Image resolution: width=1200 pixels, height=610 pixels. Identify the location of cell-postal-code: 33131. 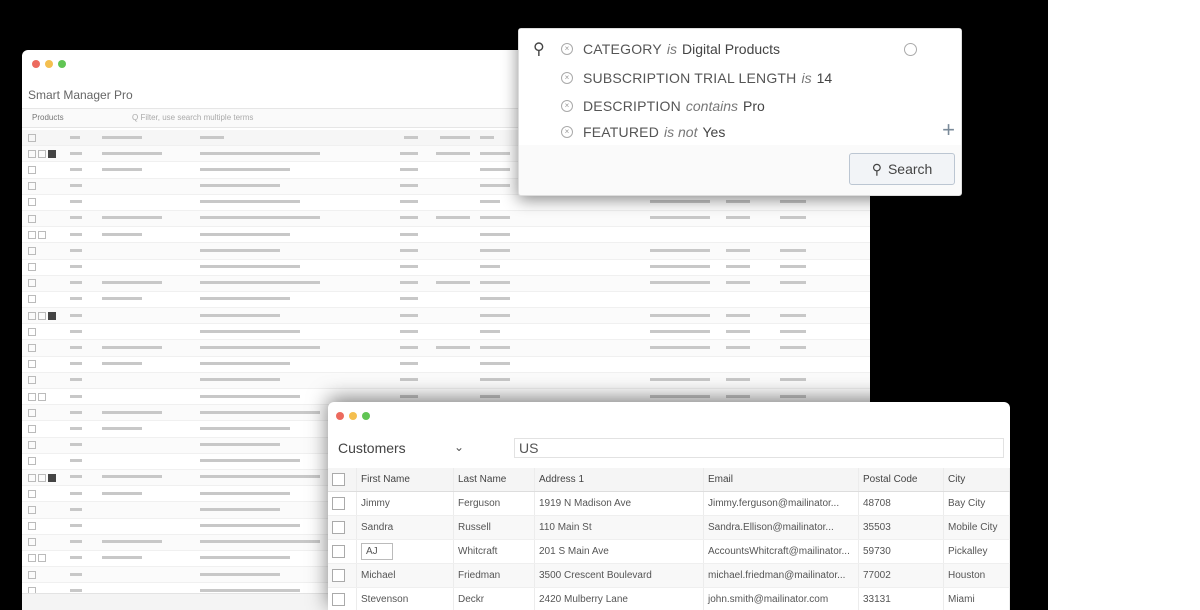
(901, 598).